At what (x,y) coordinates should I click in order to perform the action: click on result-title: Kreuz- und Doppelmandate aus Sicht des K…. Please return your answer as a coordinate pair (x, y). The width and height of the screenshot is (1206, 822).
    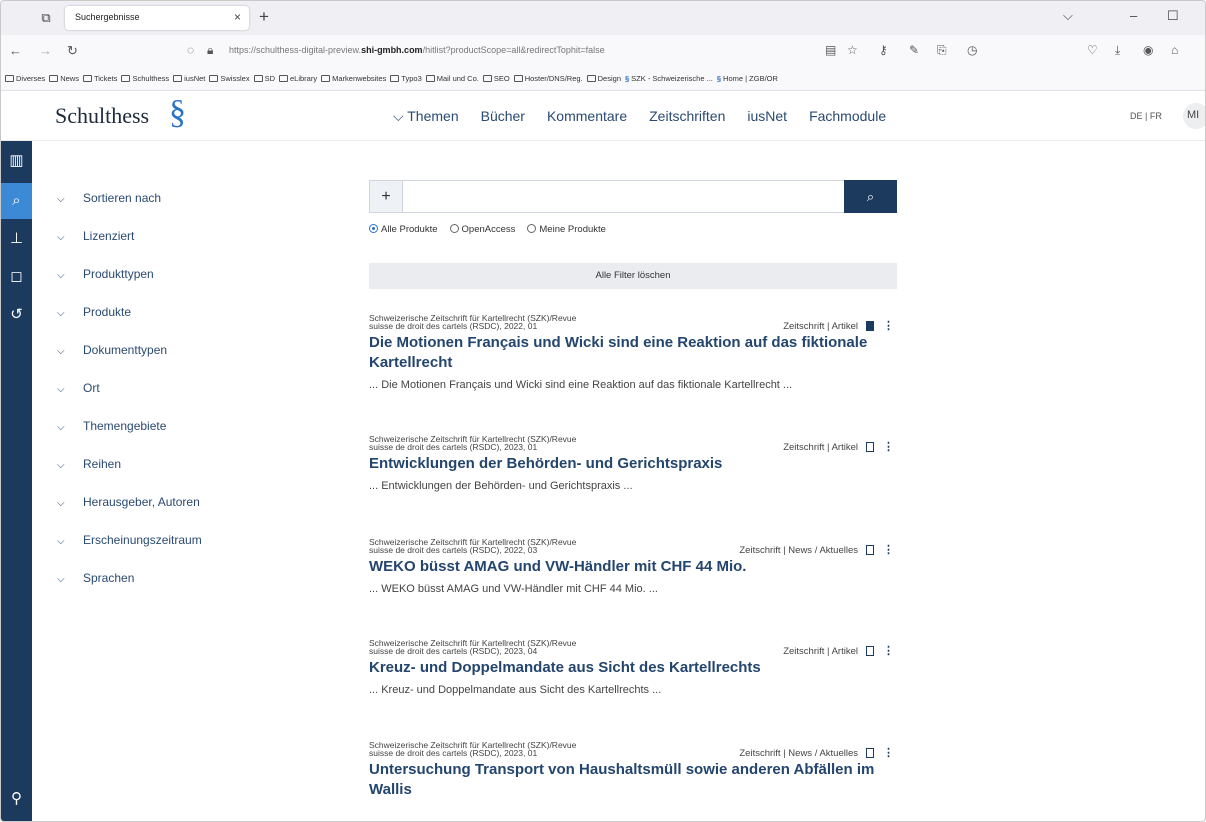
    Looking at the image, I should click on (633, 668).